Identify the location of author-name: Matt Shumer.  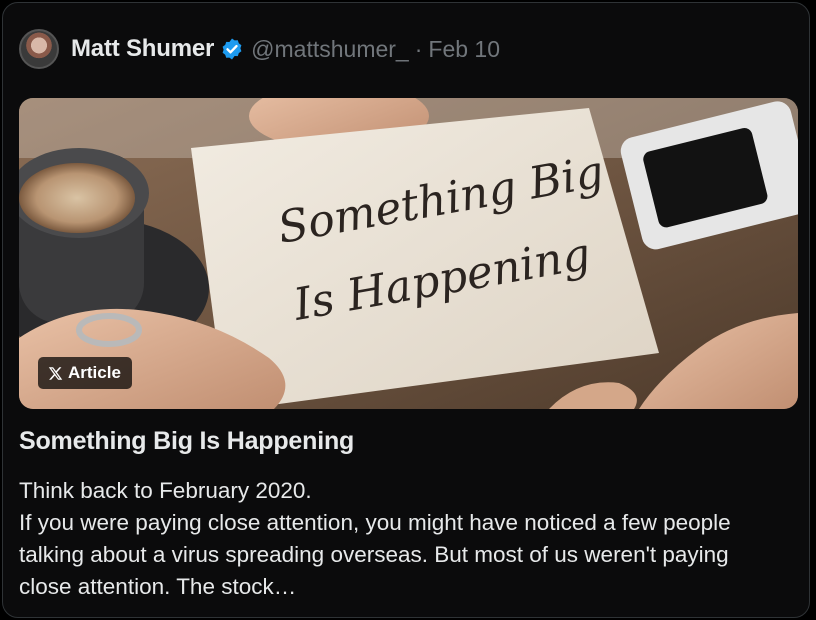
(142, 49).